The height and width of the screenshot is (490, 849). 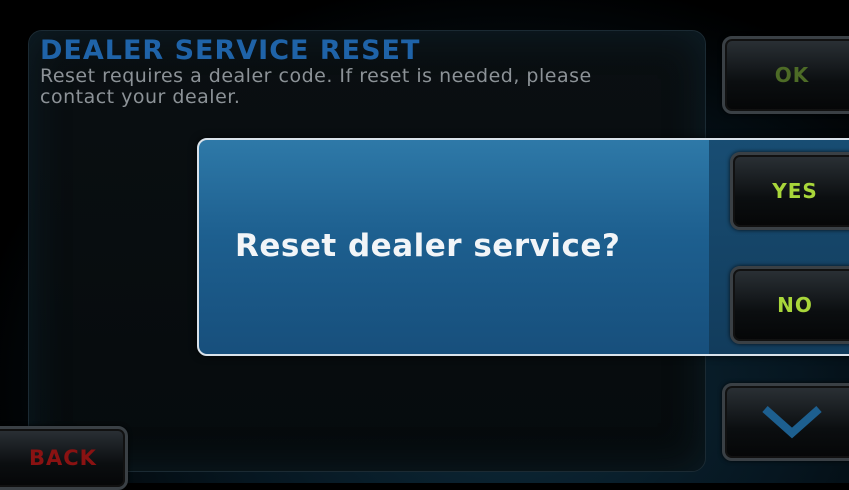 I want to click on yes-button: YES, so click(x=789, y=191).